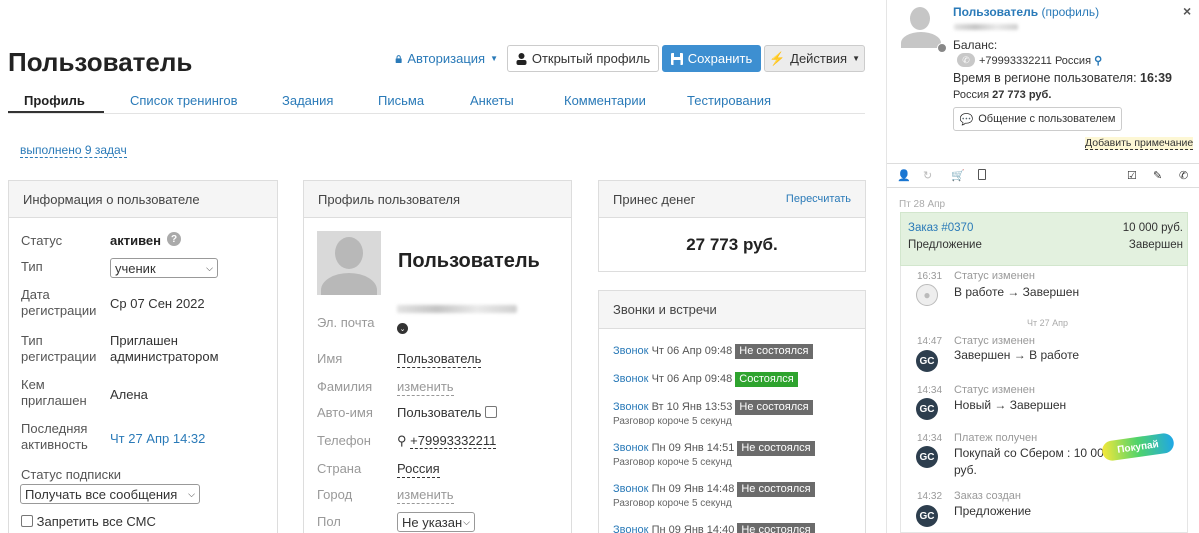 The image size is (1199, 533). What do you see at coordinates (439, 412) in the screenshot?
I see `auto-name-text: Пользователь` at bounding box center [439, 412].